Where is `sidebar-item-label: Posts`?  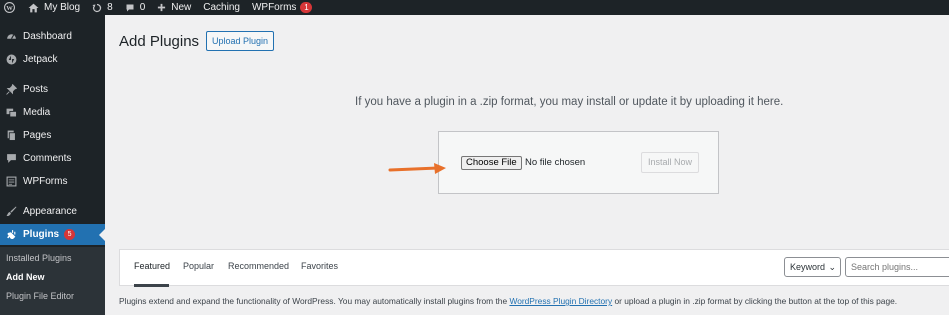
sidebar-item-label: Posts is located at coordinates (36, 89).